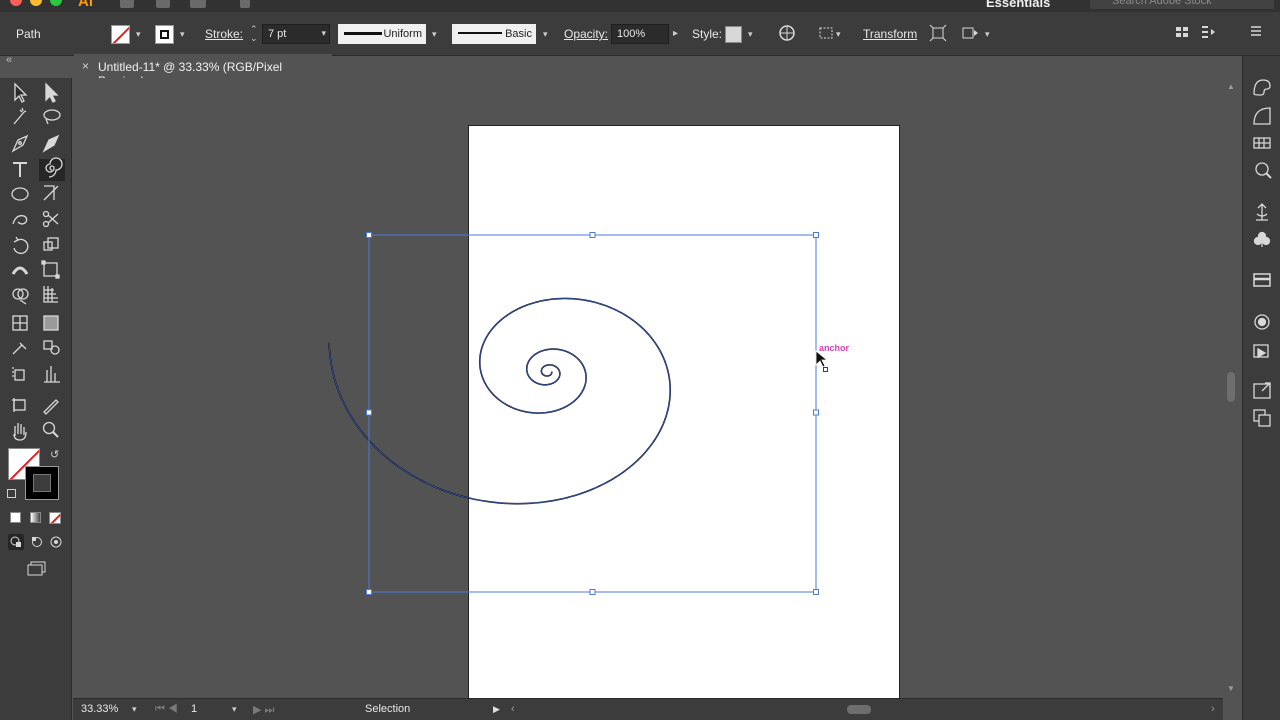  I want to click on puppet-warp-icon, so click(970, 34).